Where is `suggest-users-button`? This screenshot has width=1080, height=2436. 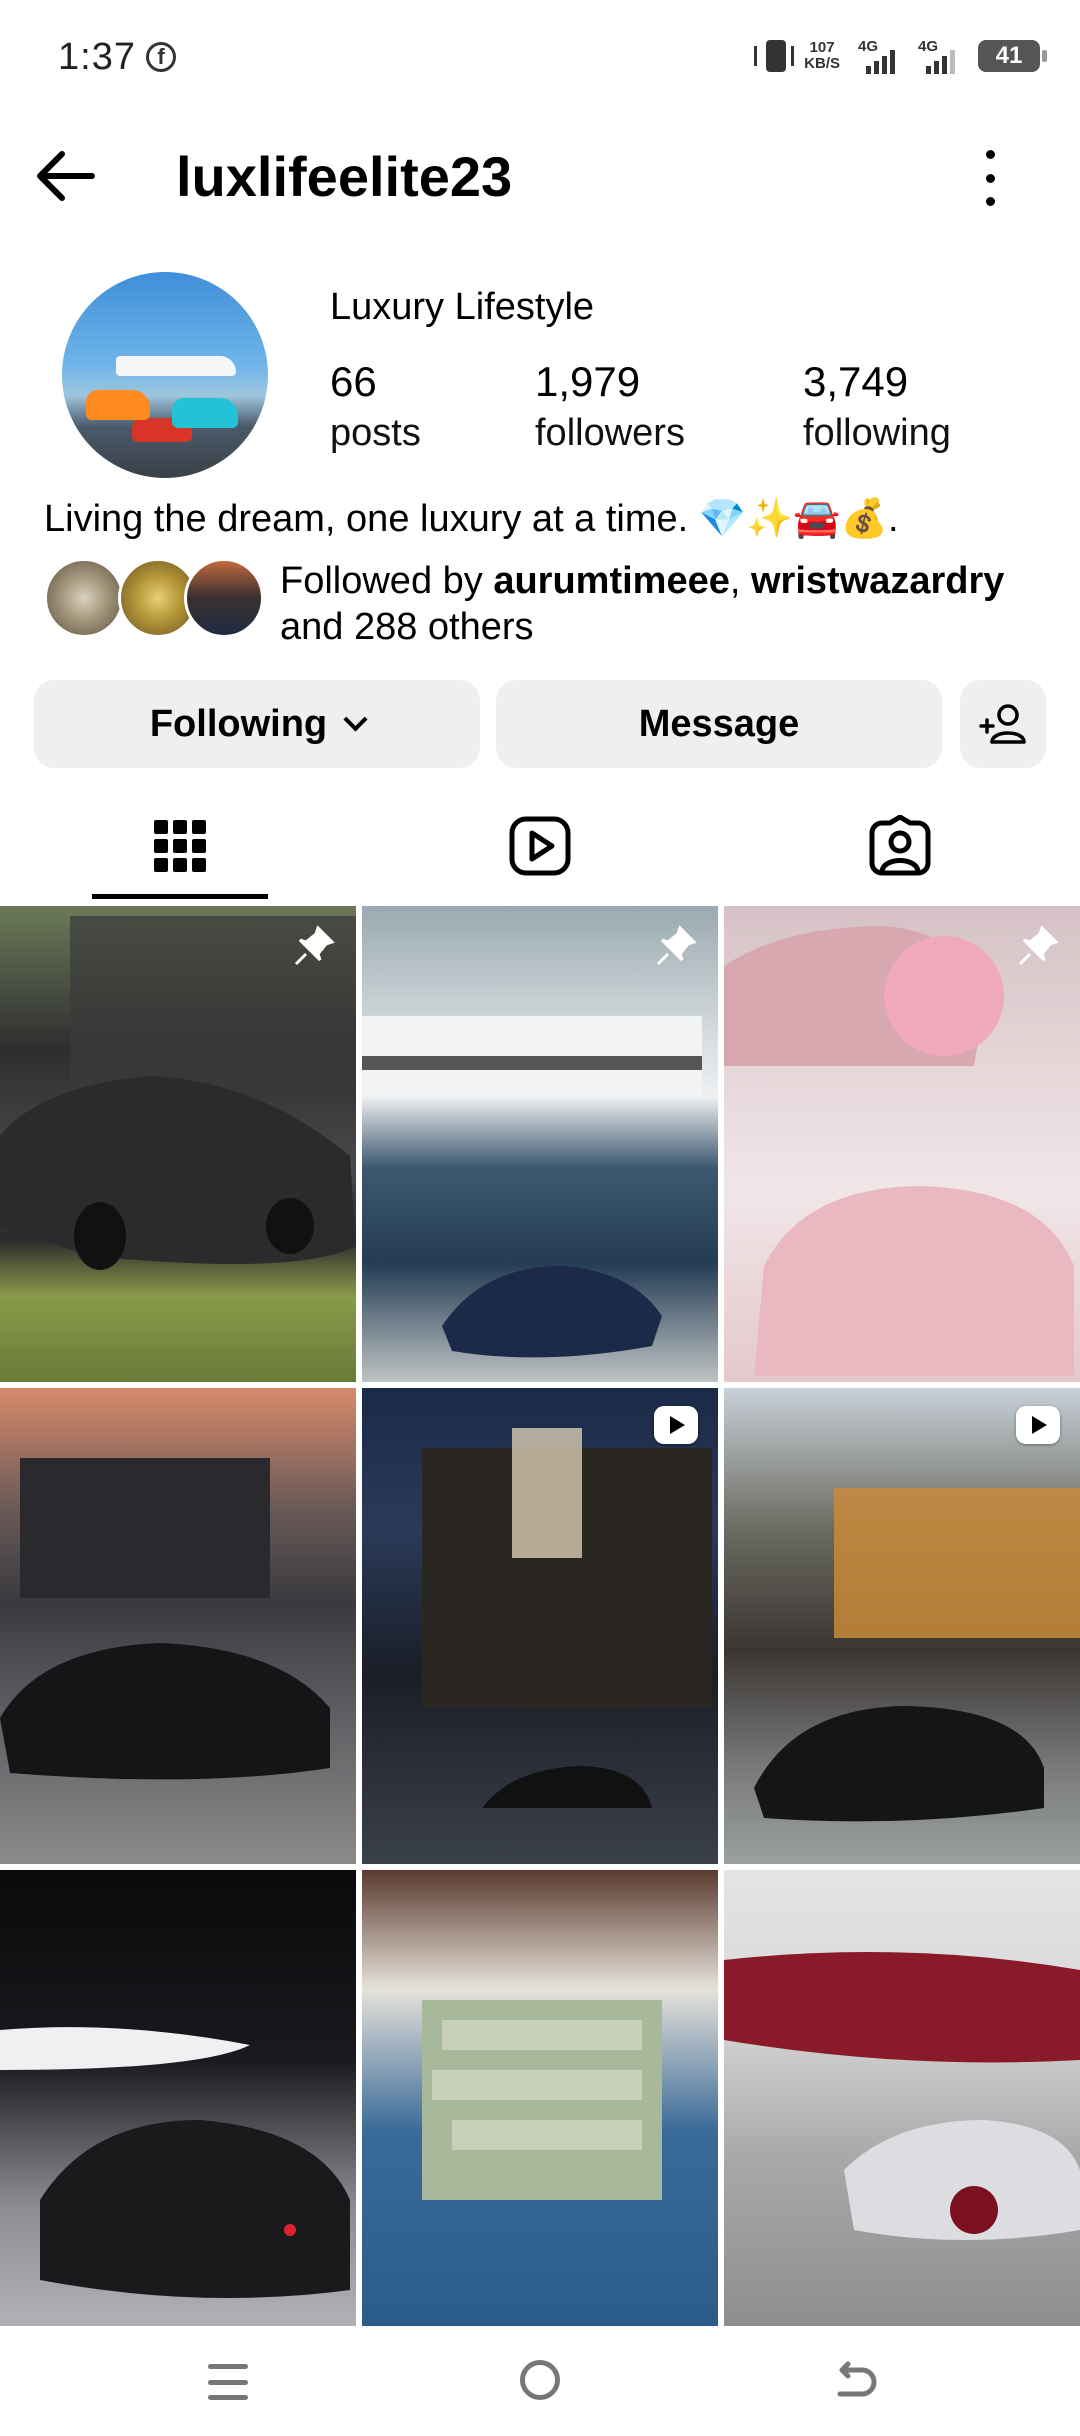 suggest-users-button is located at coordinates (1003, 724).